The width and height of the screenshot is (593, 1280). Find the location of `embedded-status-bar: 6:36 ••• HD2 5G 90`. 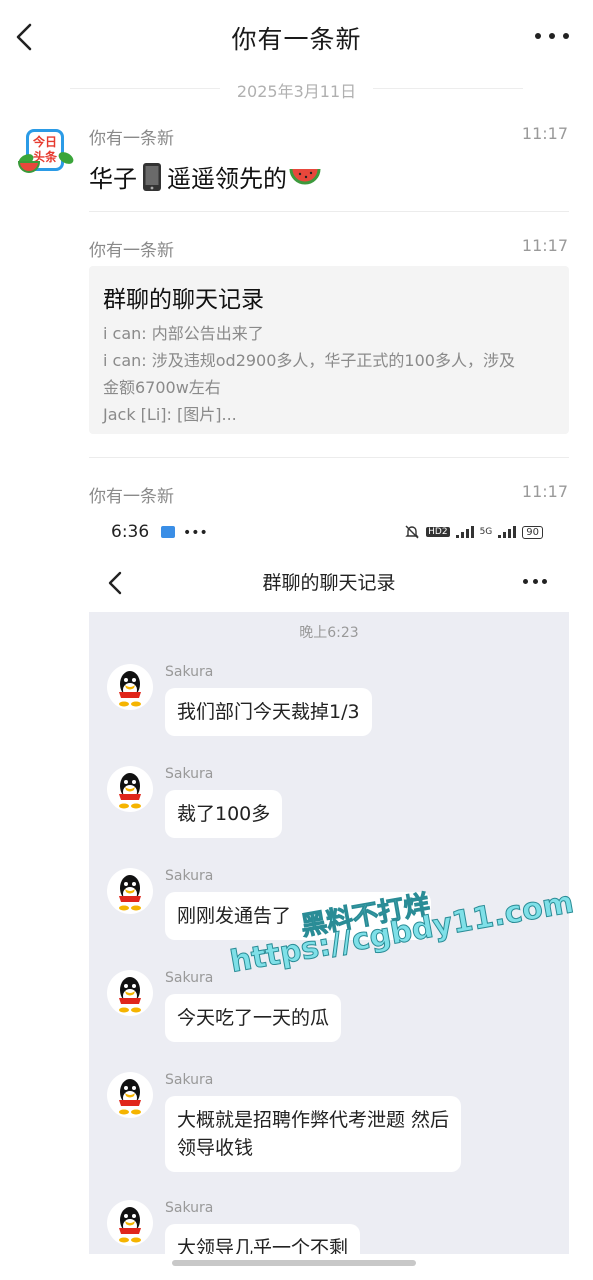

embedded-status-bar: 6:36 ••• HD2 5G 90 is located at coordinates (329, 534).